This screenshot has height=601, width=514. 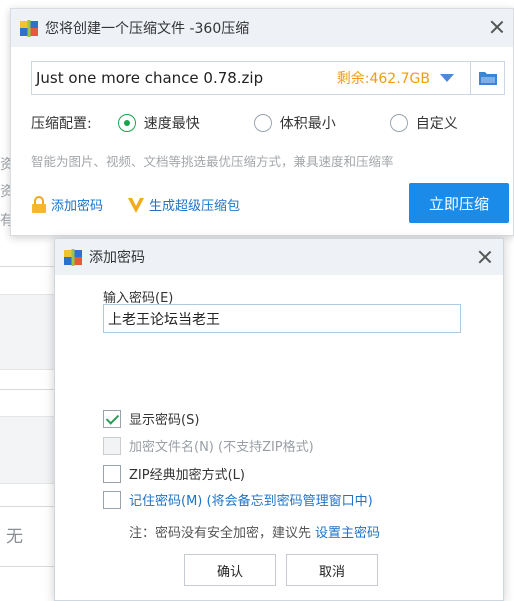 I want to click on super-package-label: 生成超级压缩包, so click(x=195, y=206).